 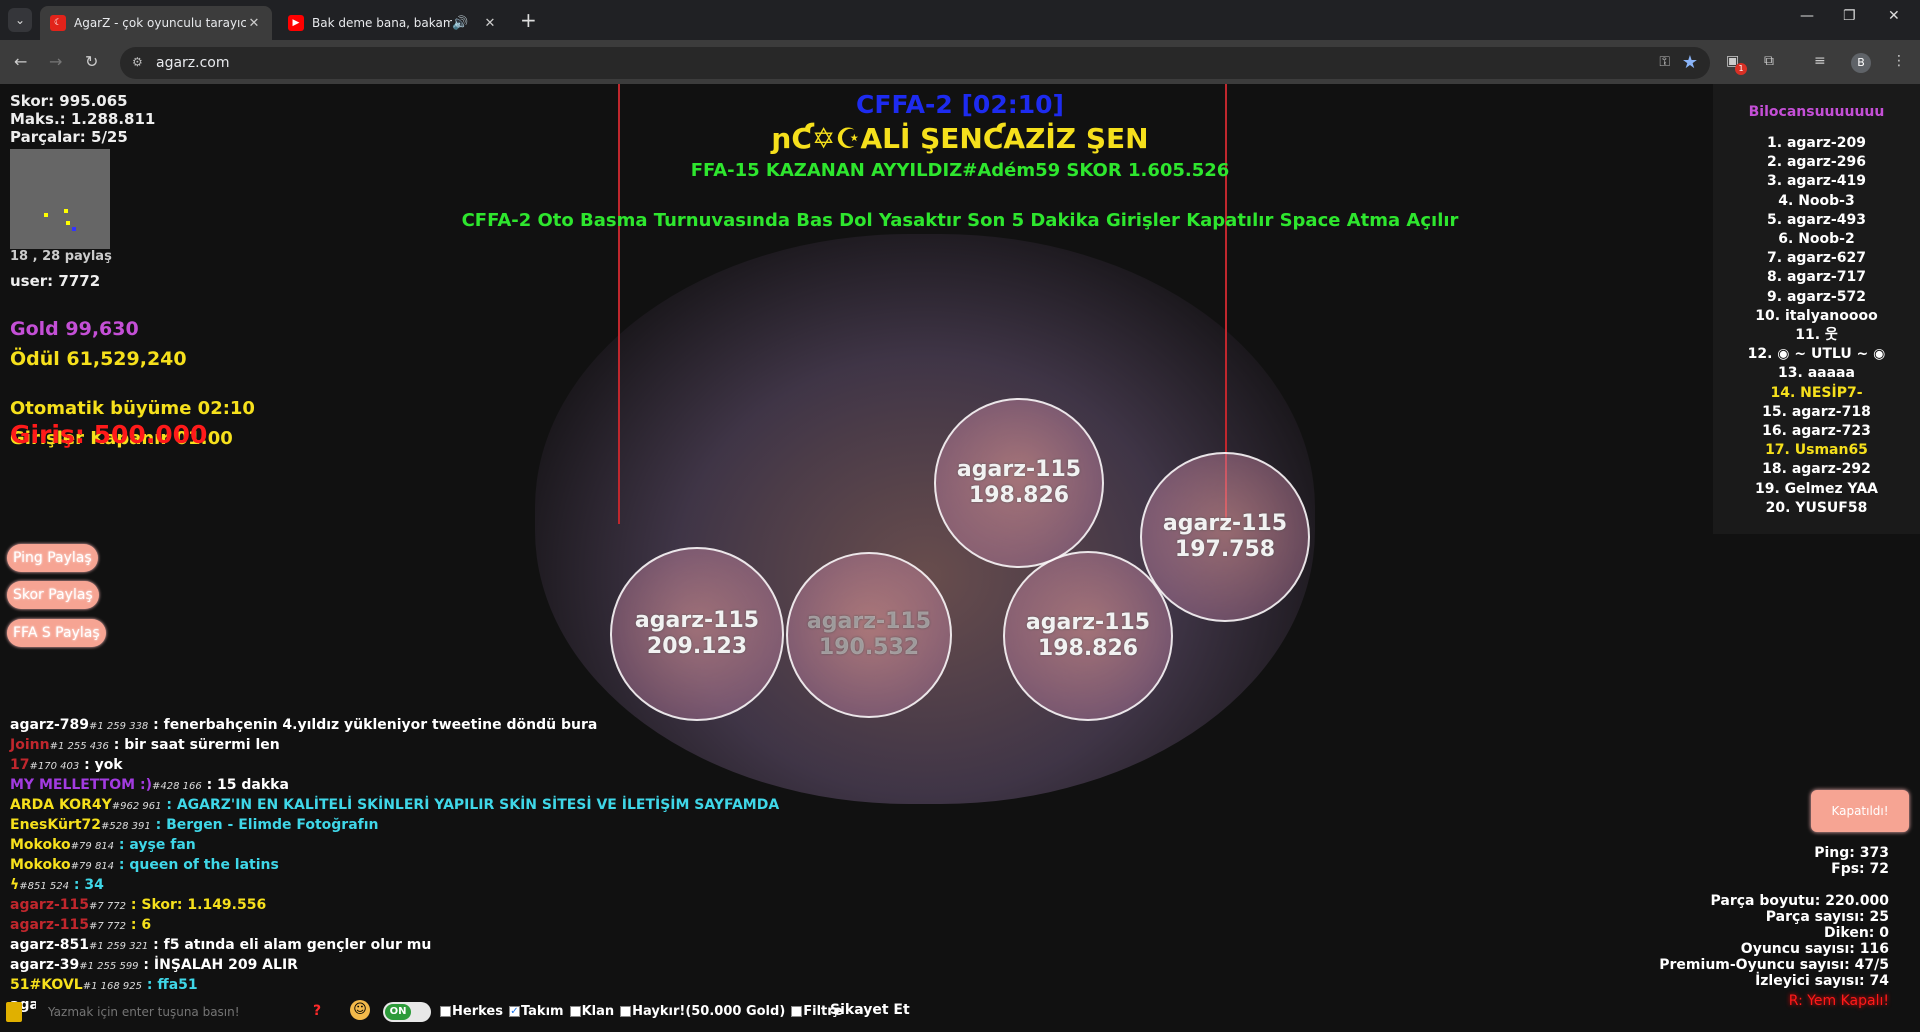 What do you see at coordinates (109, 966) in the screenshot?
I see `chat-sender-id: #1 255 599` at bounding box center [109, 966].